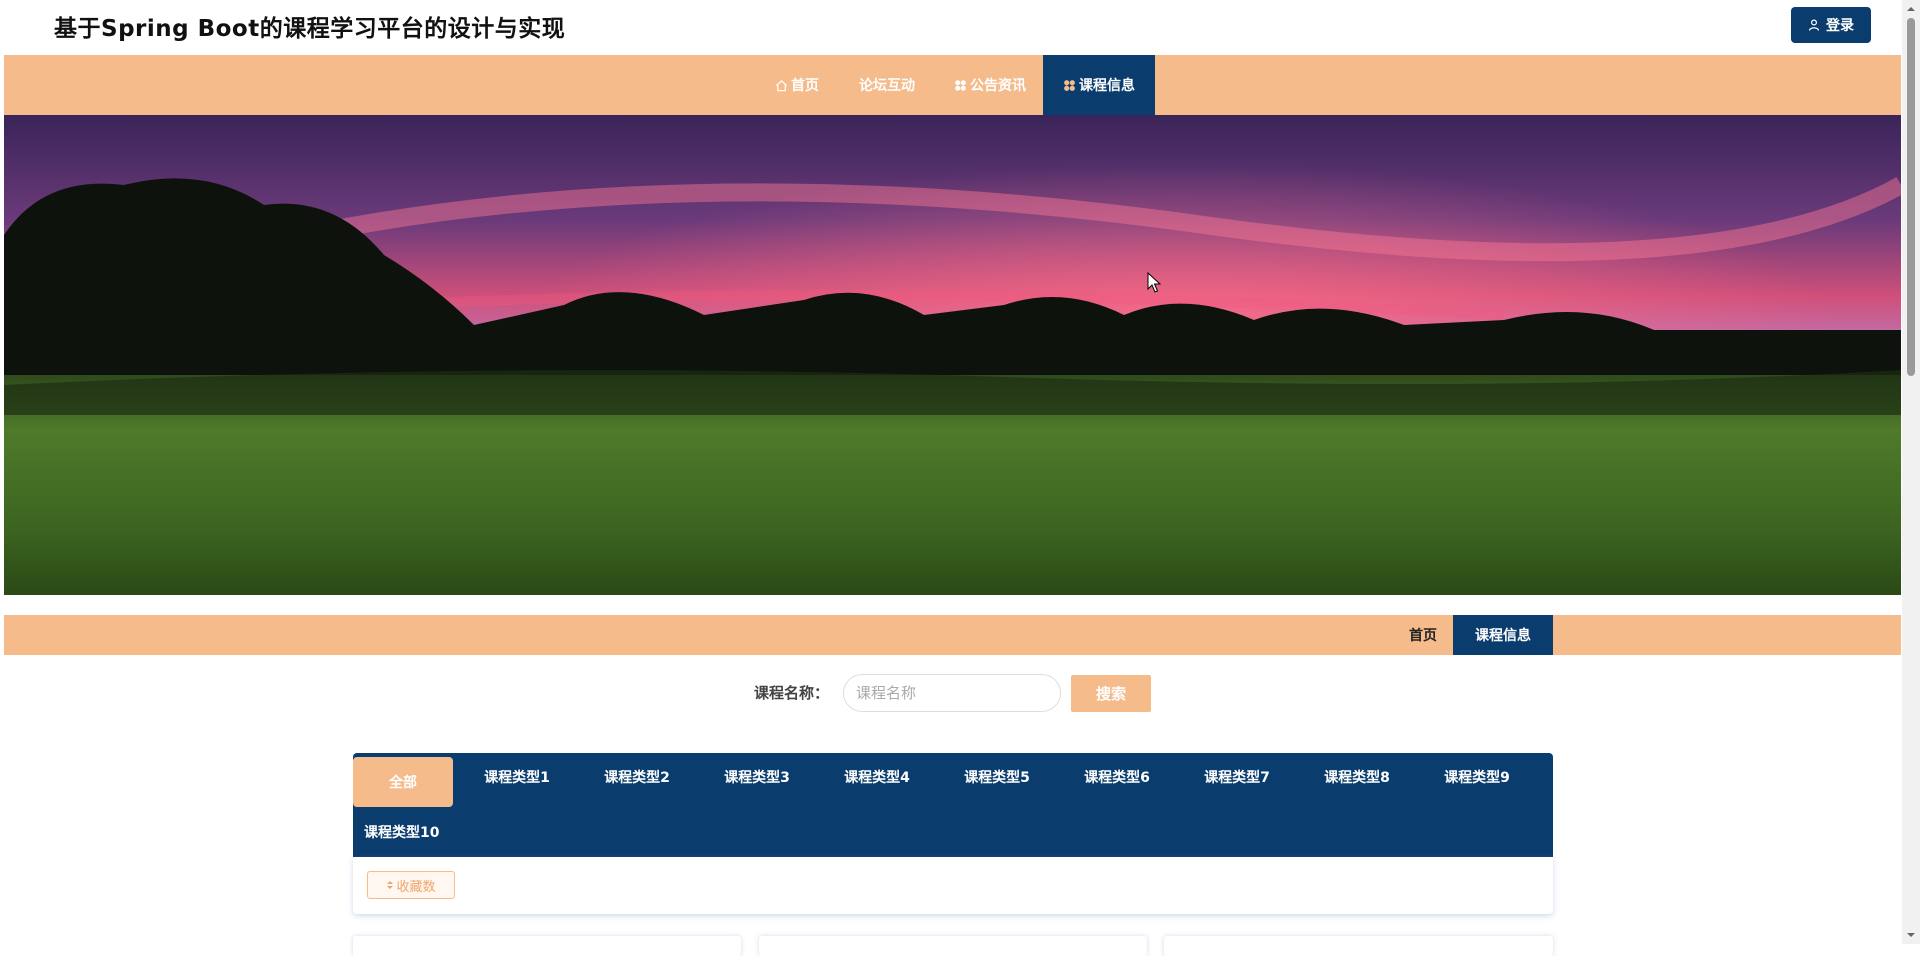 The width and height of the screenshot is (1920, 956). Describe the element at coordinates (952, 635) in the screenshot. I see `breadcrumb: 首页 课程信息` at that location.